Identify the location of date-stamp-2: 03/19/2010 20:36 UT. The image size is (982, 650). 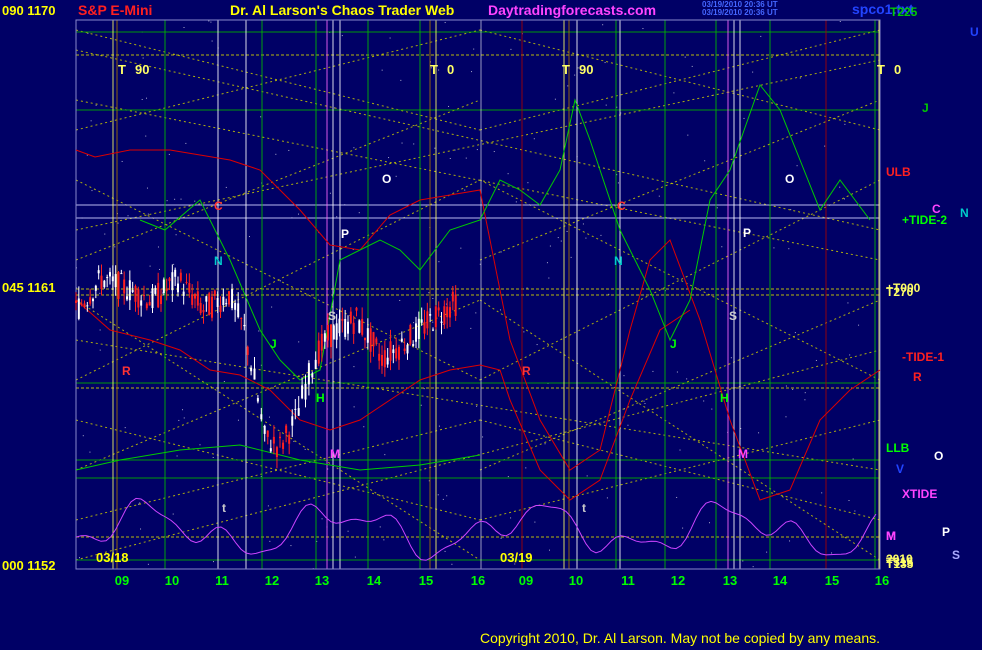
(740, 12).